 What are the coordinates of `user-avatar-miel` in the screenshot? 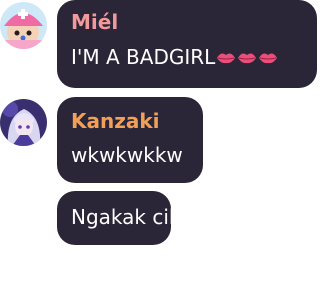 It's located at (23, 25).